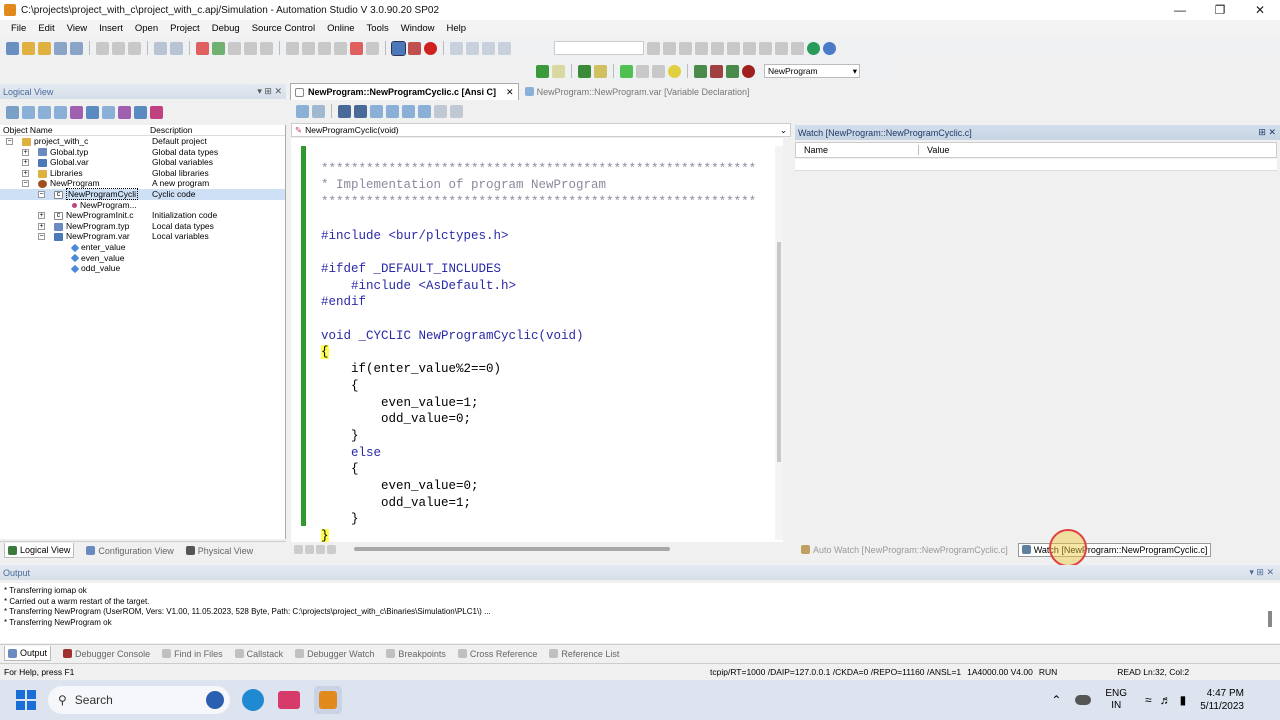 Image resolution: width=1280 pixels, height=720 pixels. I want to click on wifi-icon: ≈, so click(1148, 700).